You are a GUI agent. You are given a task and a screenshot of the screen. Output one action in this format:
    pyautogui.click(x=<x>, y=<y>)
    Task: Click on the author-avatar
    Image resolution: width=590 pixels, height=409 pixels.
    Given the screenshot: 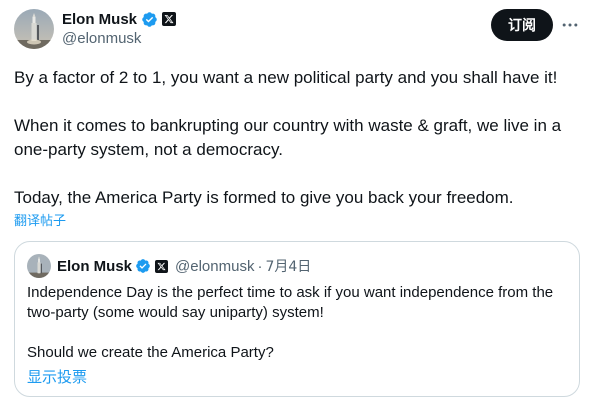 What is the action you would take?
    pyautogui.click(x=34, y=29)
    